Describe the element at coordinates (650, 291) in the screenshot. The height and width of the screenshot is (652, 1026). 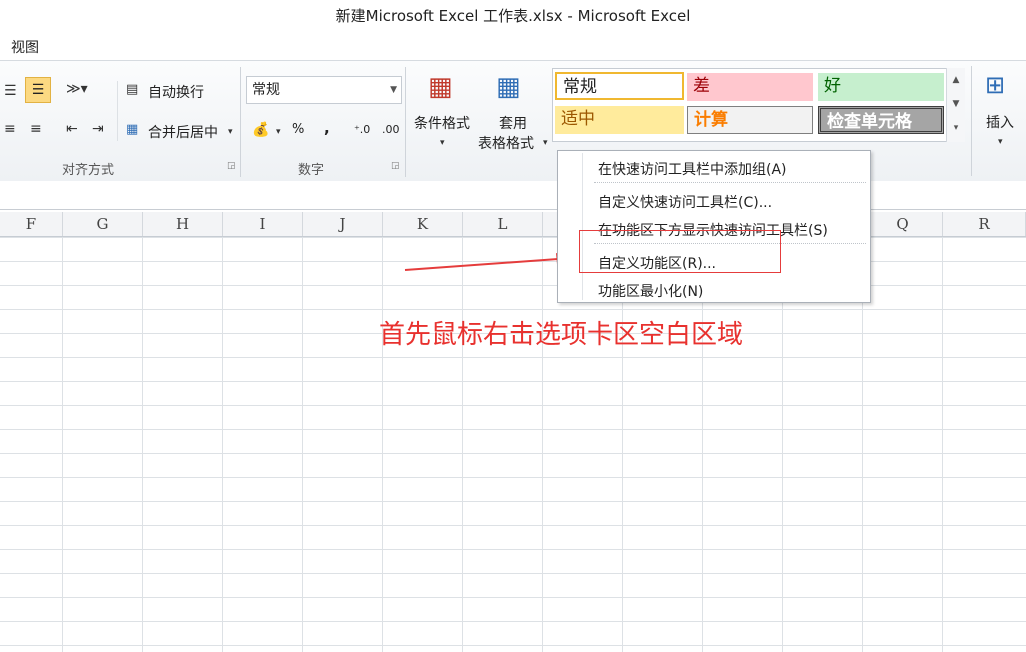
I see `menu-item-minimize-ribbon: 功能区最小化(N)` at that location.